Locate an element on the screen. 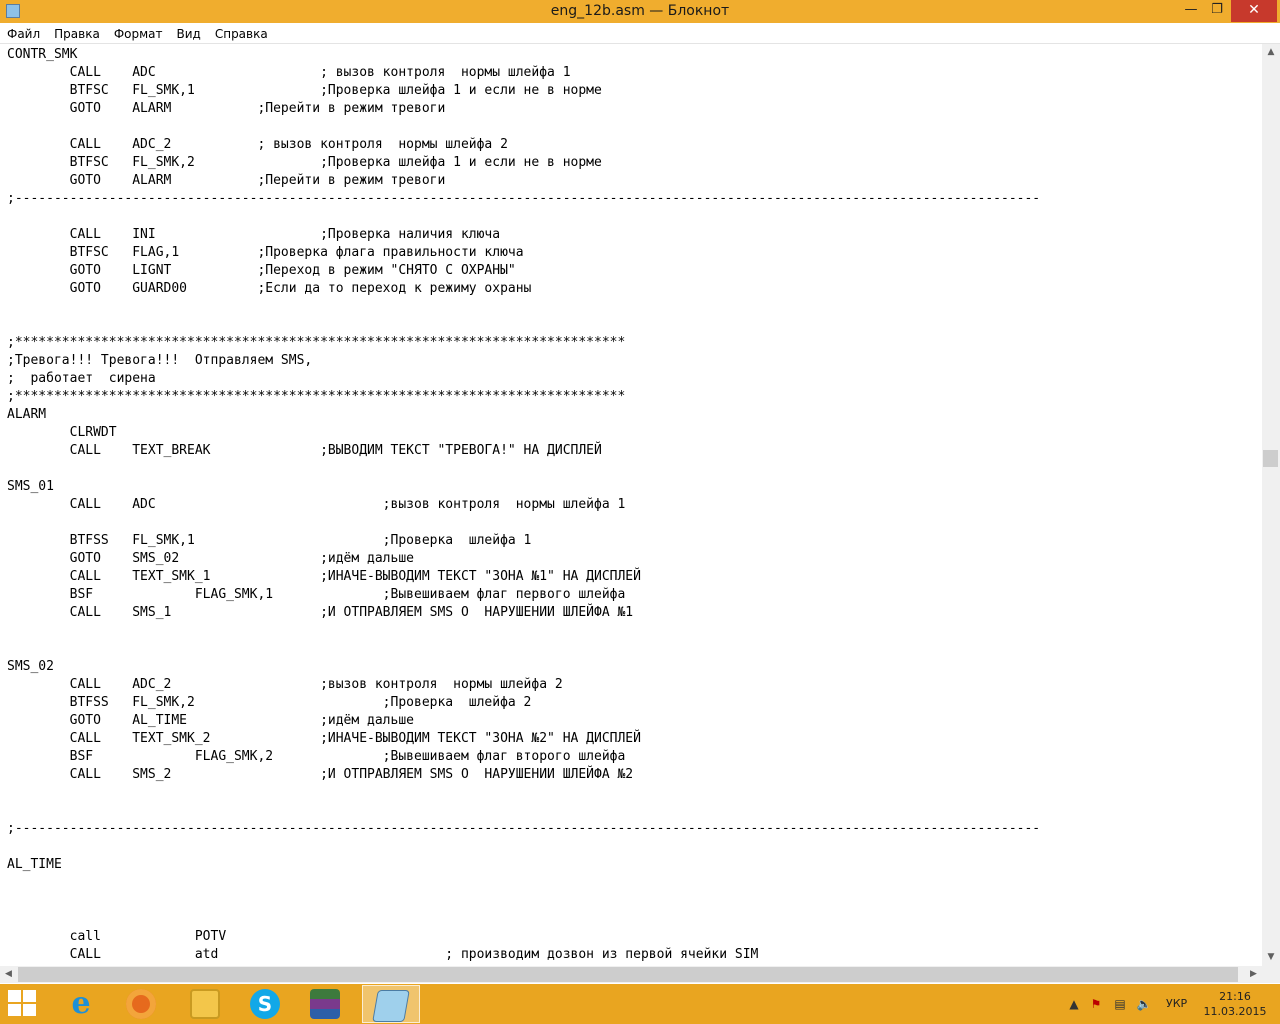 The image size is (1280, 1024). winrar-icon is located at coordinates (325, 1004).